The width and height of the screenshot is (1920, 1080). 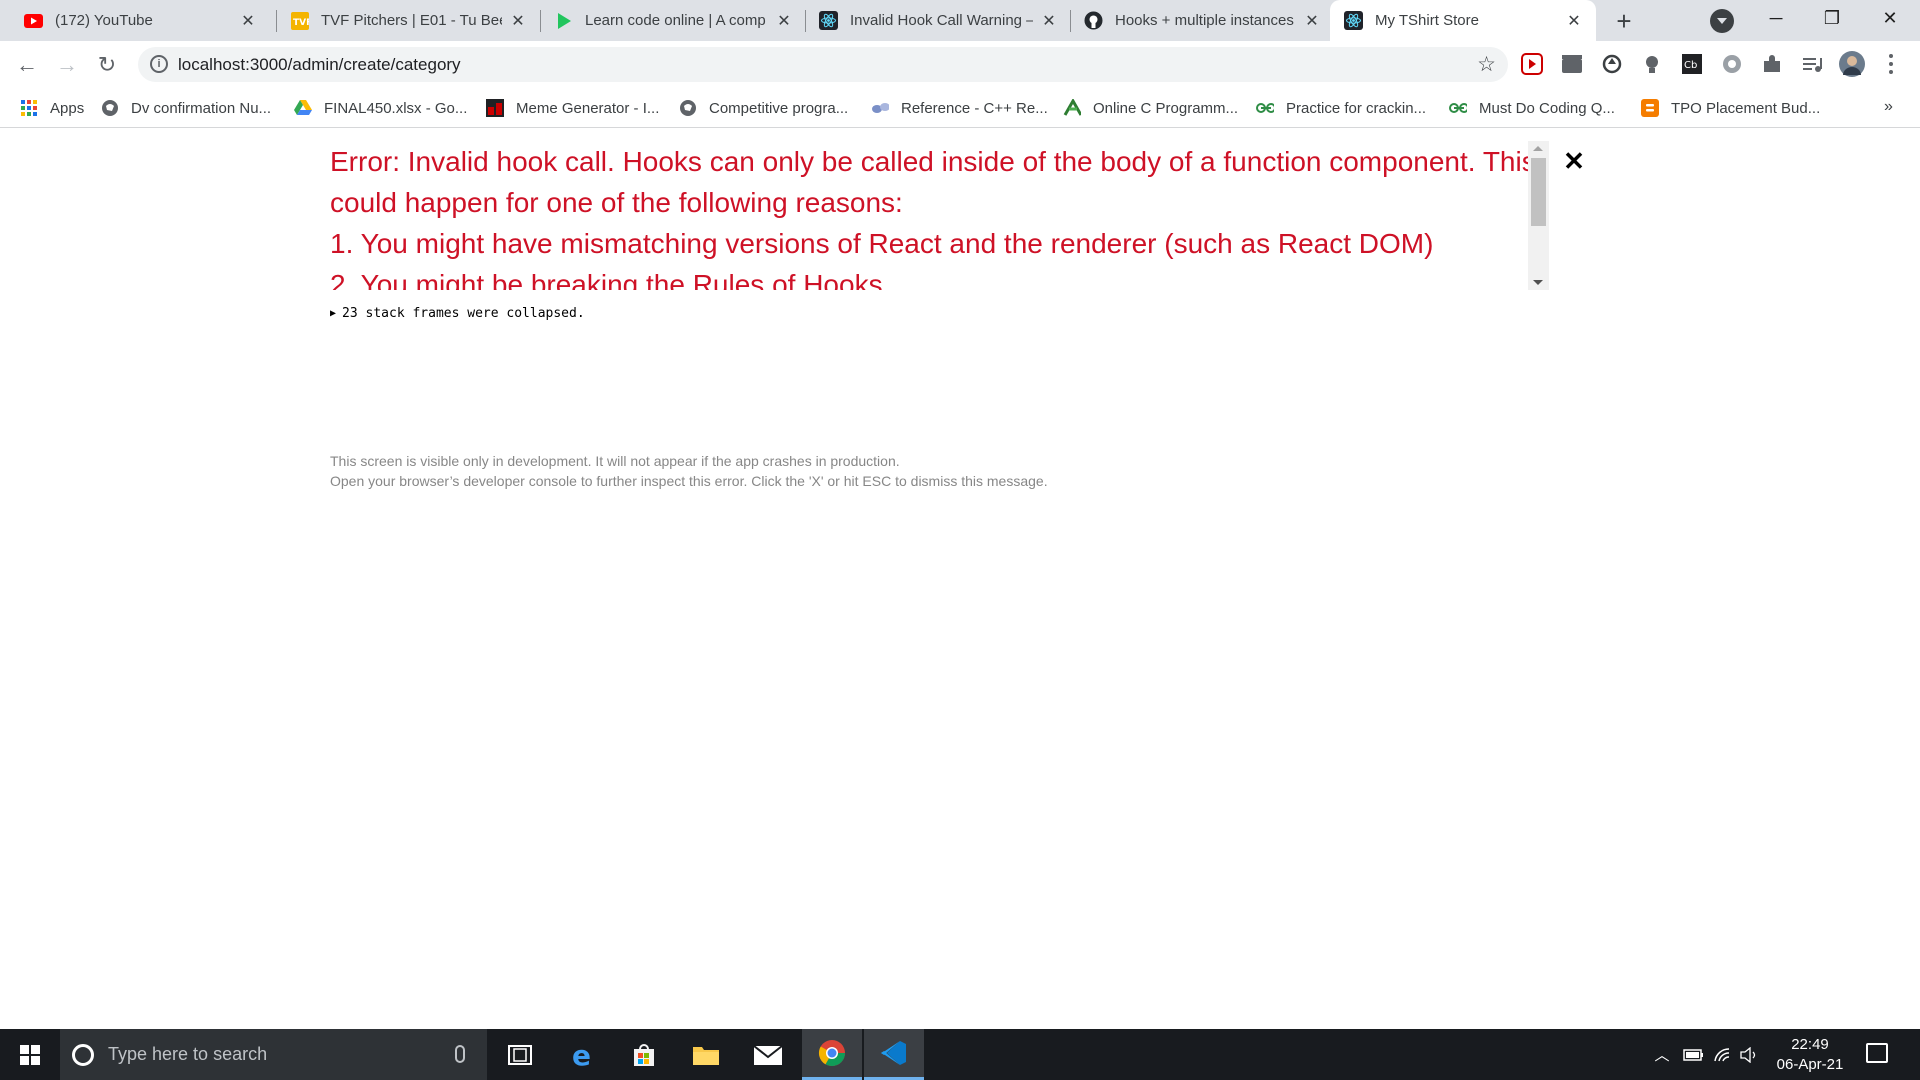 What do you see at coordinates (495, 108) in the screenshot?
I see `imgflip-icon` at bounding box center [495, 108].